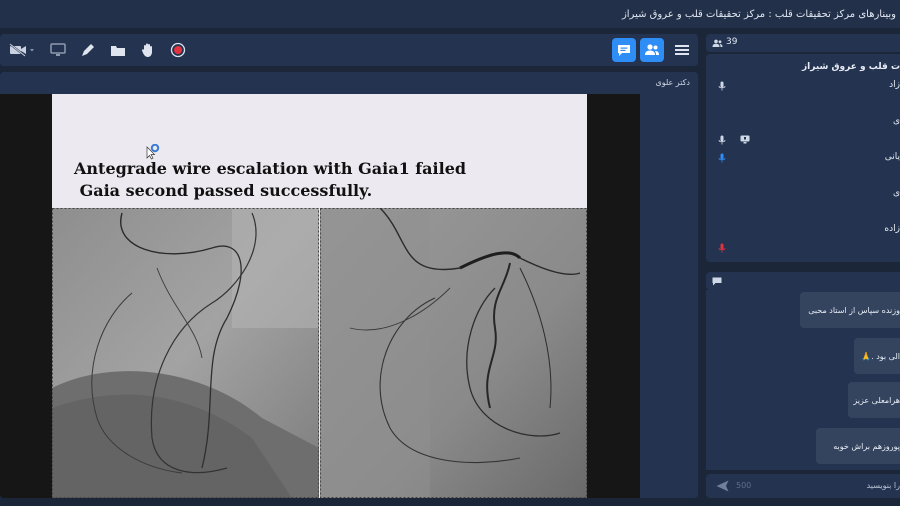  What do you see at coordinates (744, 485) in the screenshot?
I see `chat-char-limit: 500` at bounding box center [744, 485].